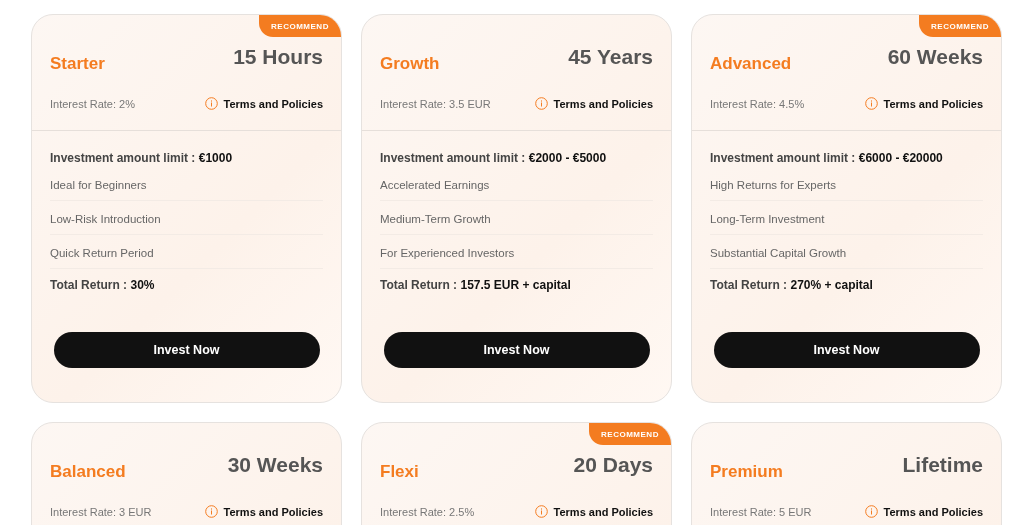  Describe the element at coordinates (935, 57) in the screenshot. I see `plan-duration: 60 Weeks` at that location.